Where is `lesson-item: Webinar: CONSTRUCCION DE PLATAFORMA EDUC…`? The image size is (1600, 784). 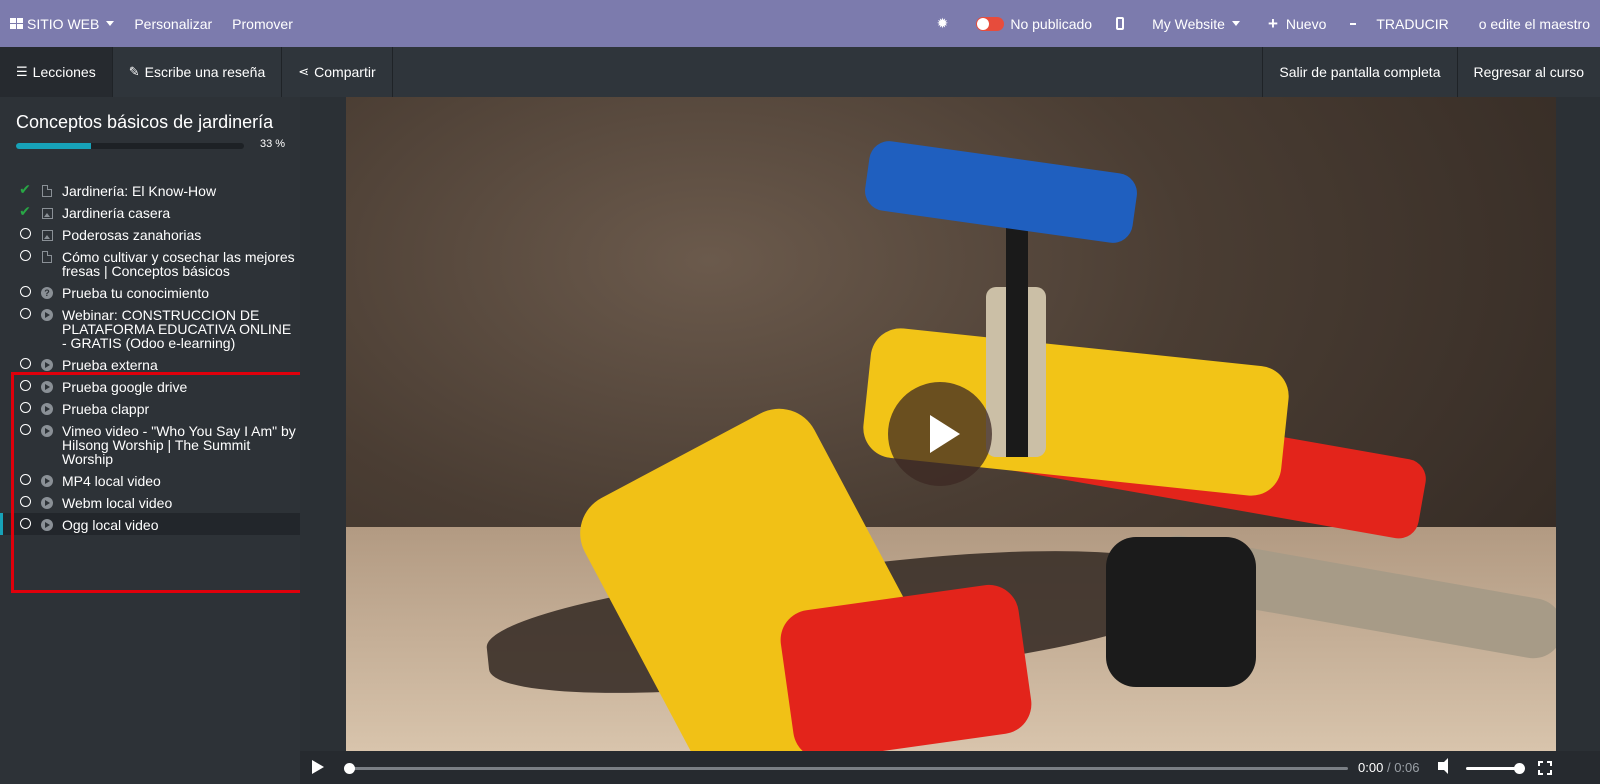
lesson-item: Webinar: CONSTRUCCION DE PLATAFORMA EDUC… is located at coordinates (150, 328).